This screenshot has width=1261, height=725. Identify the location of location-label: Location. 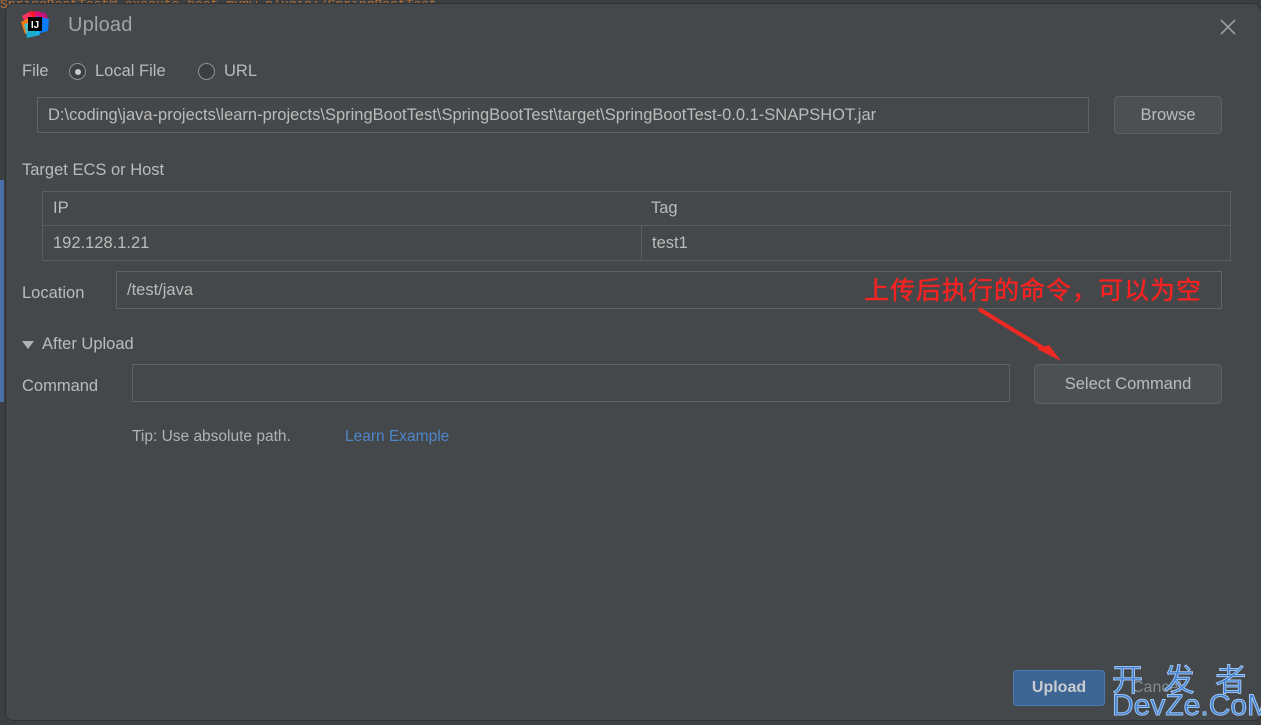
(53, 293).